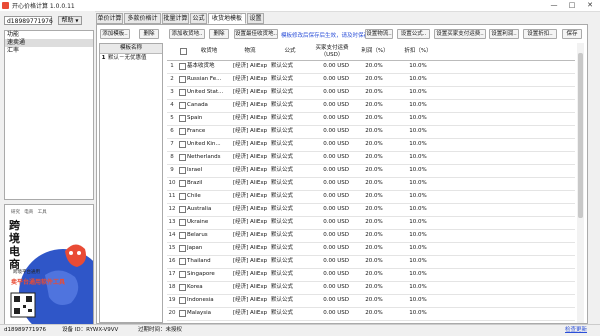 This screenshot has height=336, width=600. I want to click on cell-destination: Indonesia, so click(209, 300).